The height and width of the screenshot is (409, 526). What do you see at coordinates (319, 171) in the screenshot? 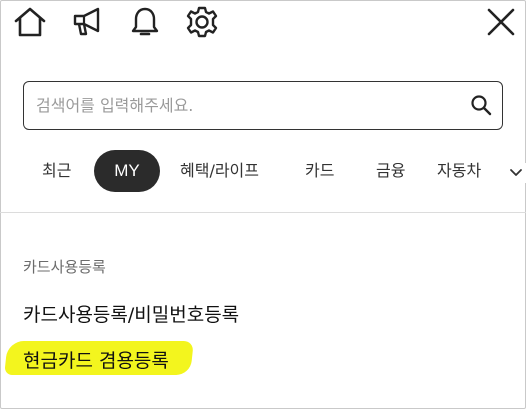
I see `tab-card: 카드` at bounding box center [319, 171].